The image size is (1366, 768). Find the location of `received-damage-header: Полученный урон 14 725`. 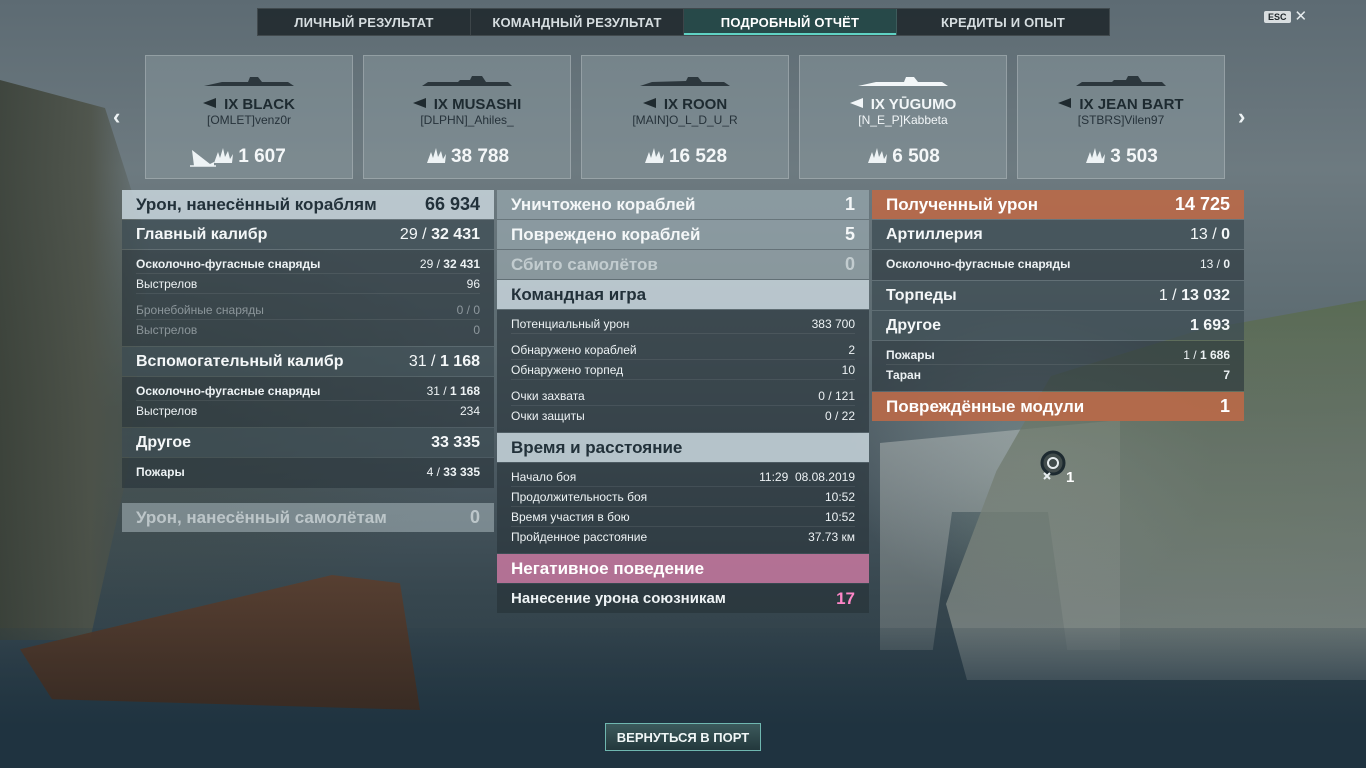

received-damage-header: Полученный урон 14 725 is located at coordinates (1058, 204).